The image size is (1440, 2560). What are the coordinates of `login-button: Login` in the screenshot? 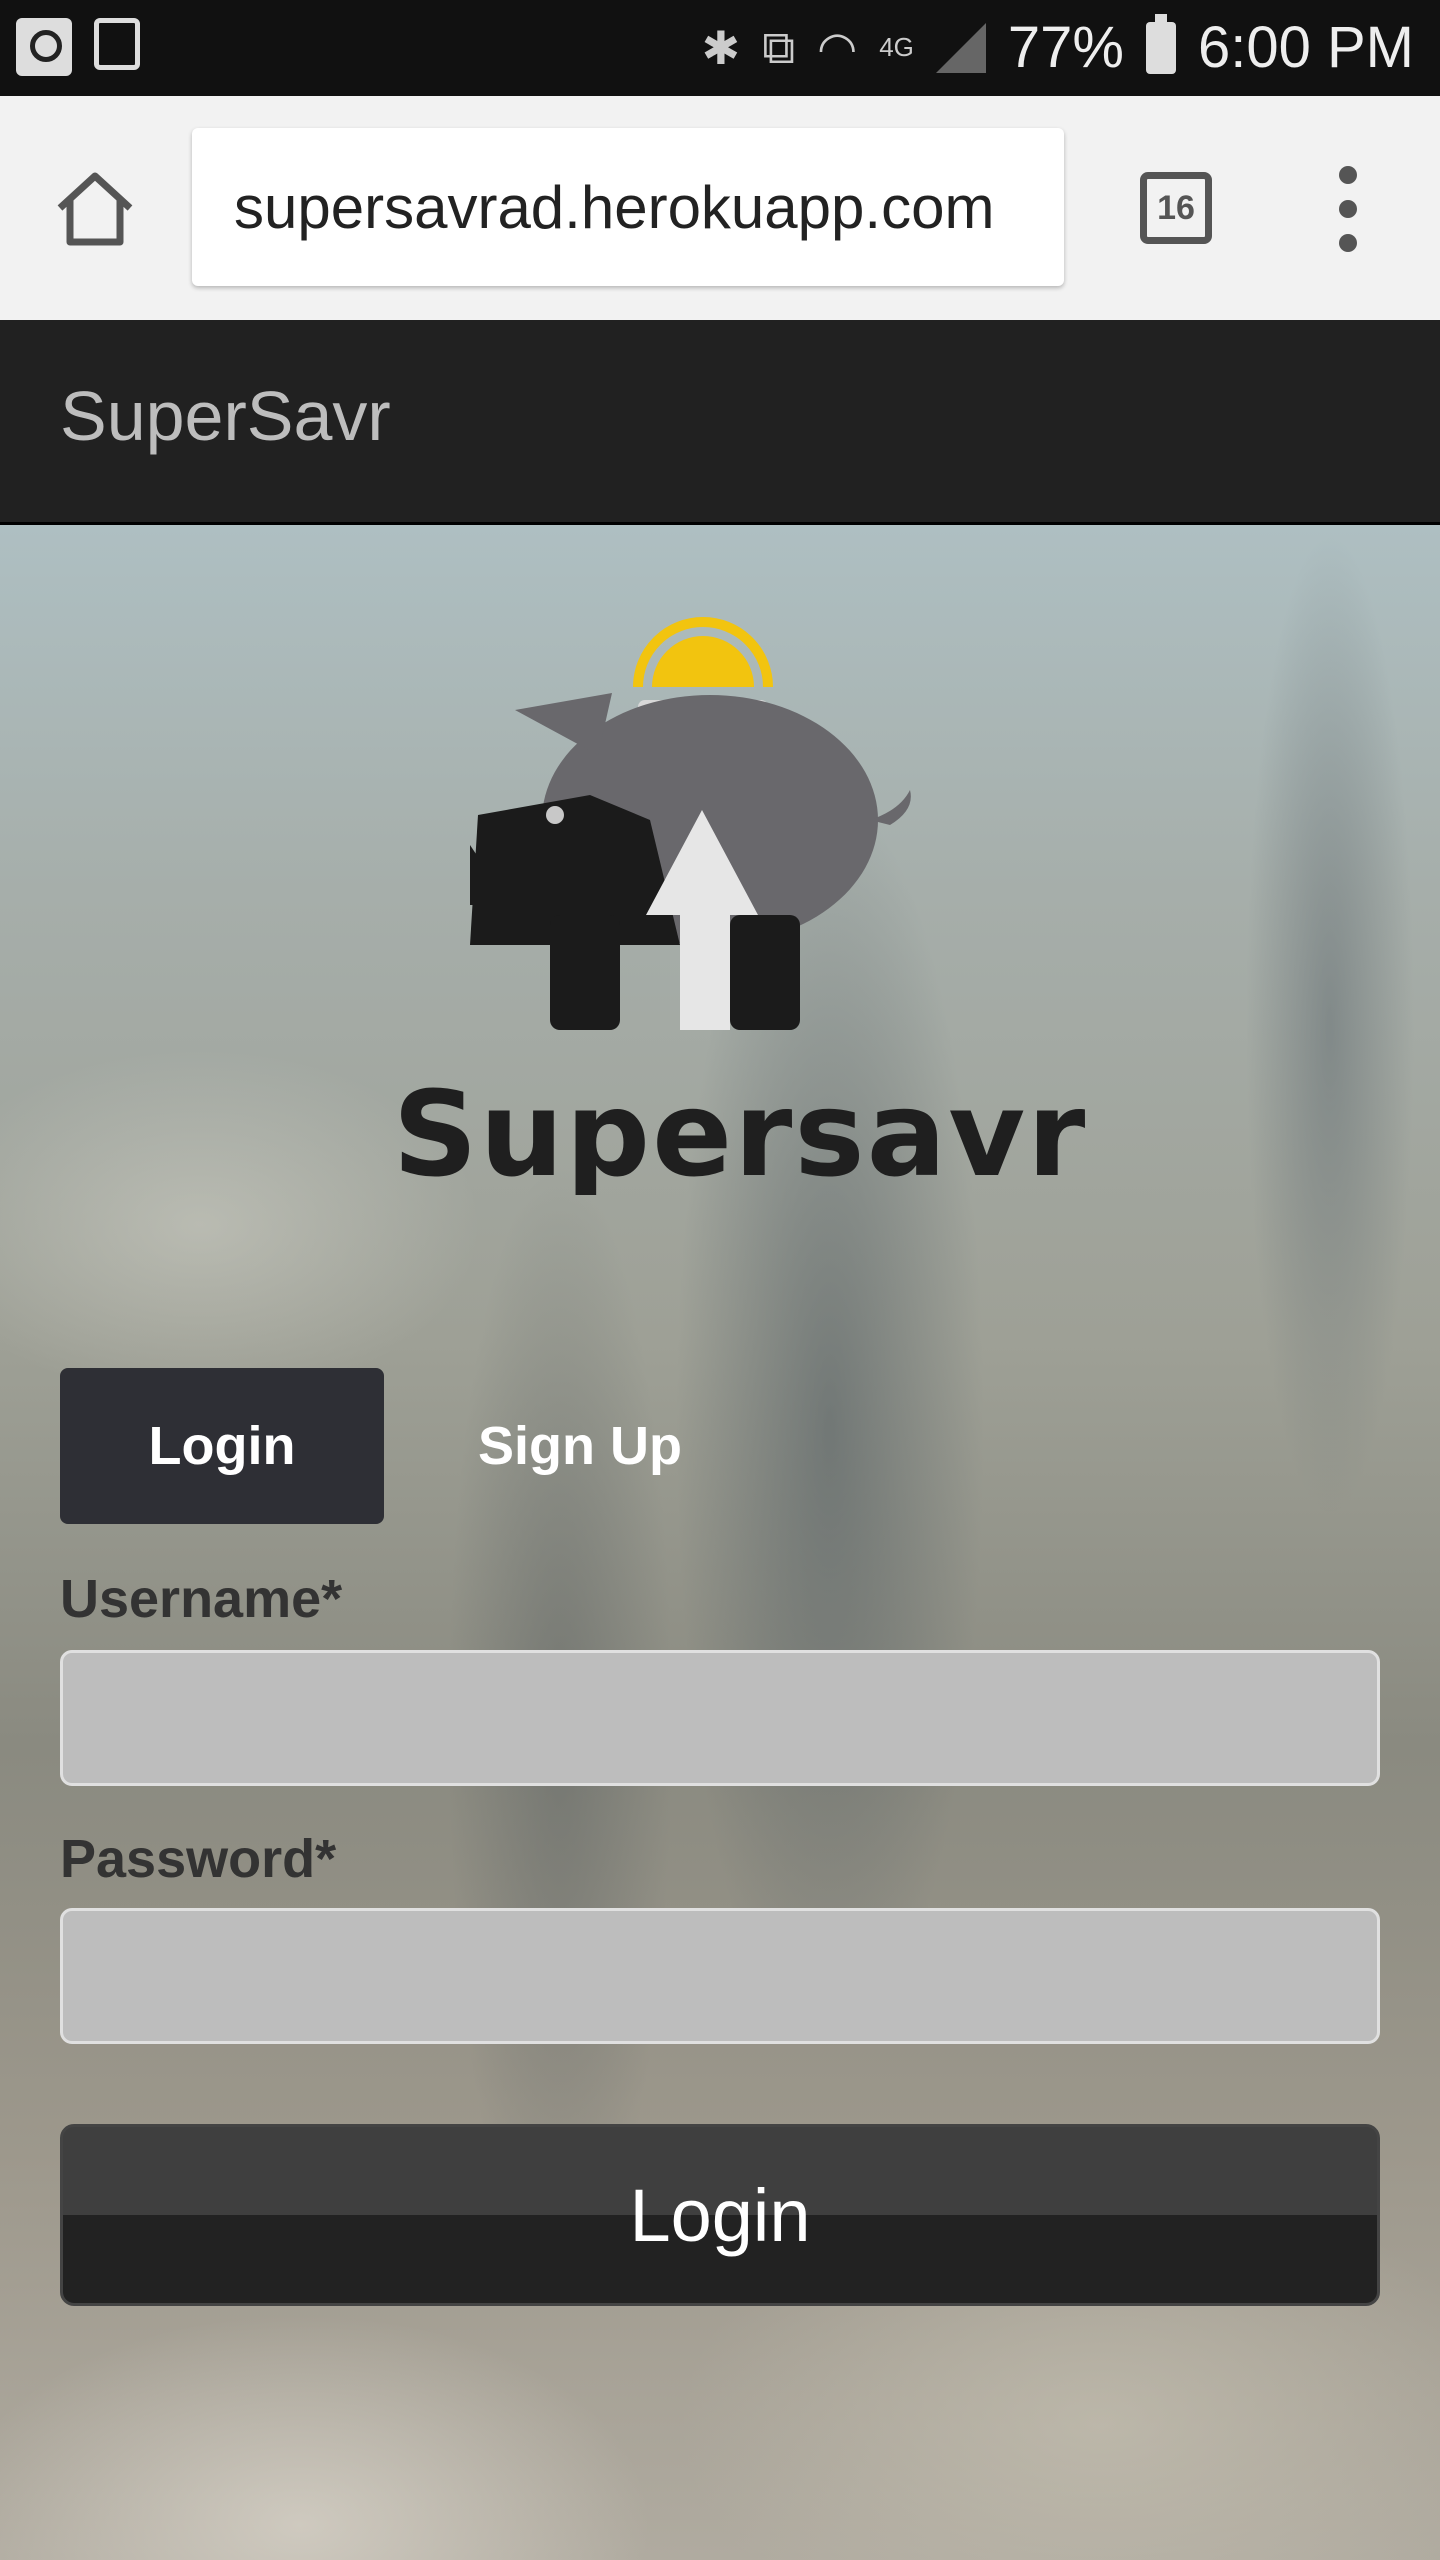 It's located at (720, 2215).